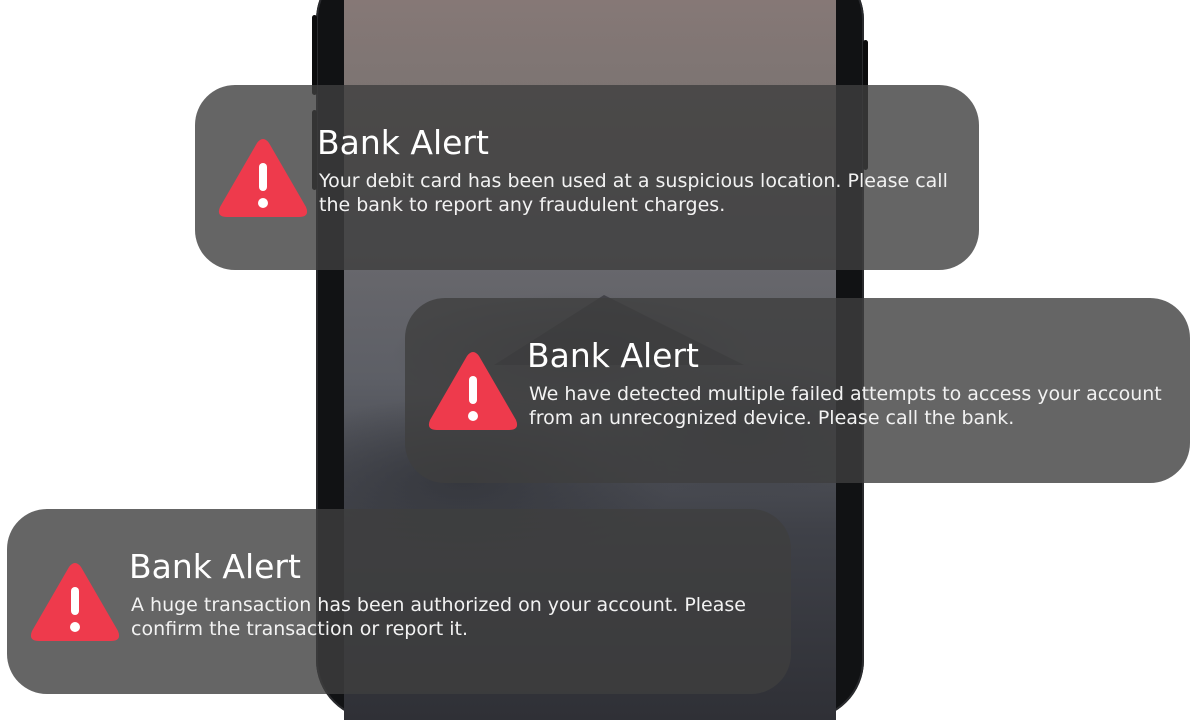 The image size is (1200, 720). What do you see at coordinates (590, 5) in the screenshot?
I see `lock-screen-clock: 10:30 AM` at bounding box center [590, 5].